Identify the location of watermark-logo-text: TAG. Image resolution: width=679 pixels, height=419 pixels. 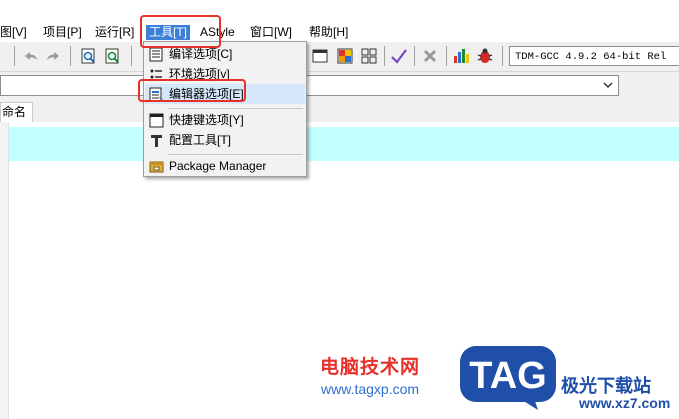
(507, 376).